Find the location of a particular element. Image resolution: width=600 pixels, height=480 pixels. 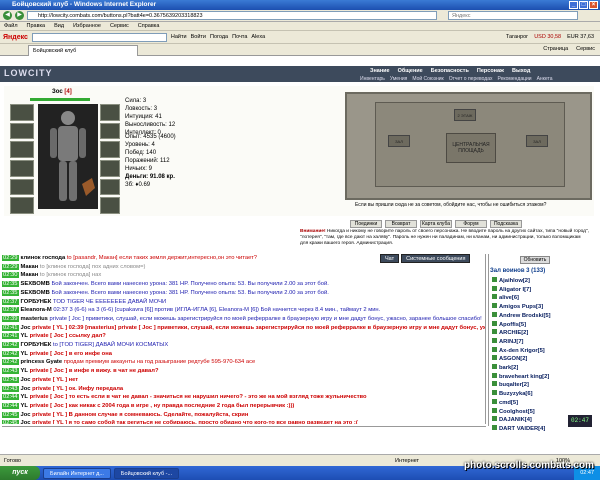

menu-tools: Сервис is located at coordinates (119, 26).